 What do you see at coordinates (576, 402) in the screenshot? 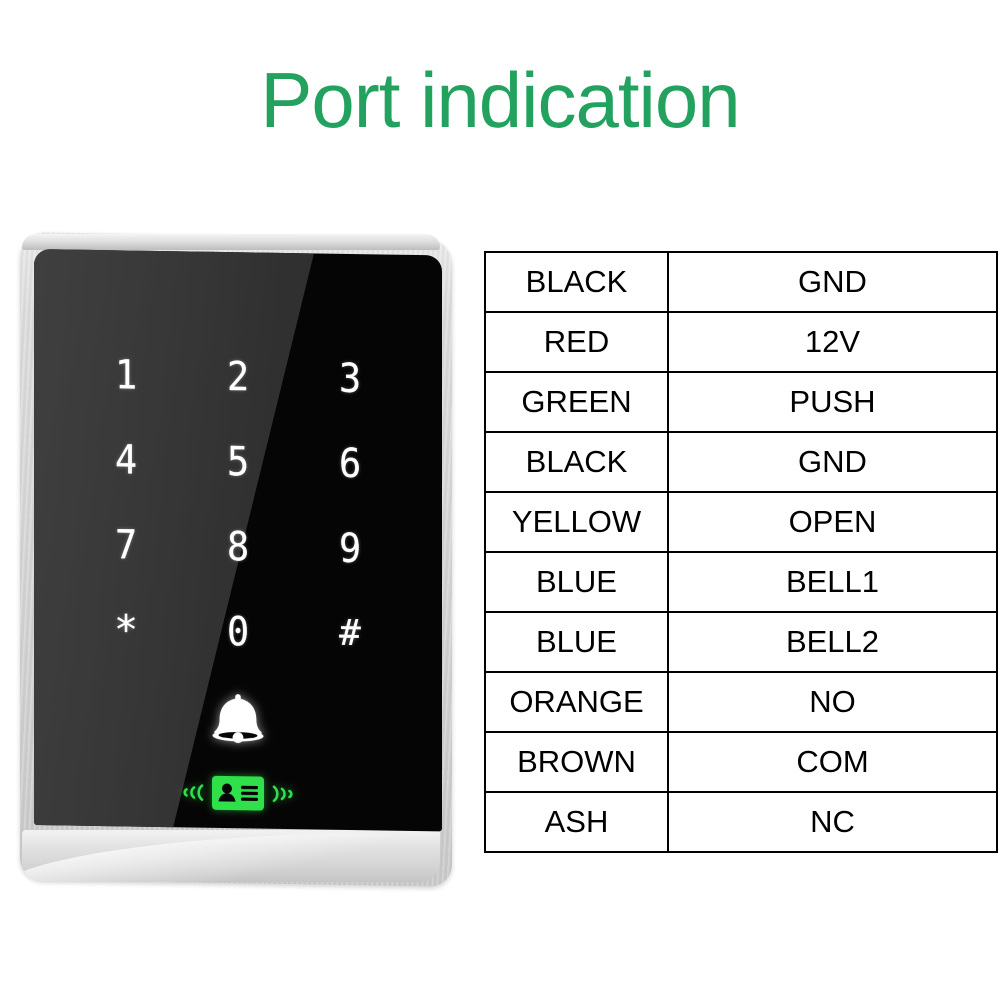
I see `wire-color-cell: GREEN` at bounding box center [576, 402].